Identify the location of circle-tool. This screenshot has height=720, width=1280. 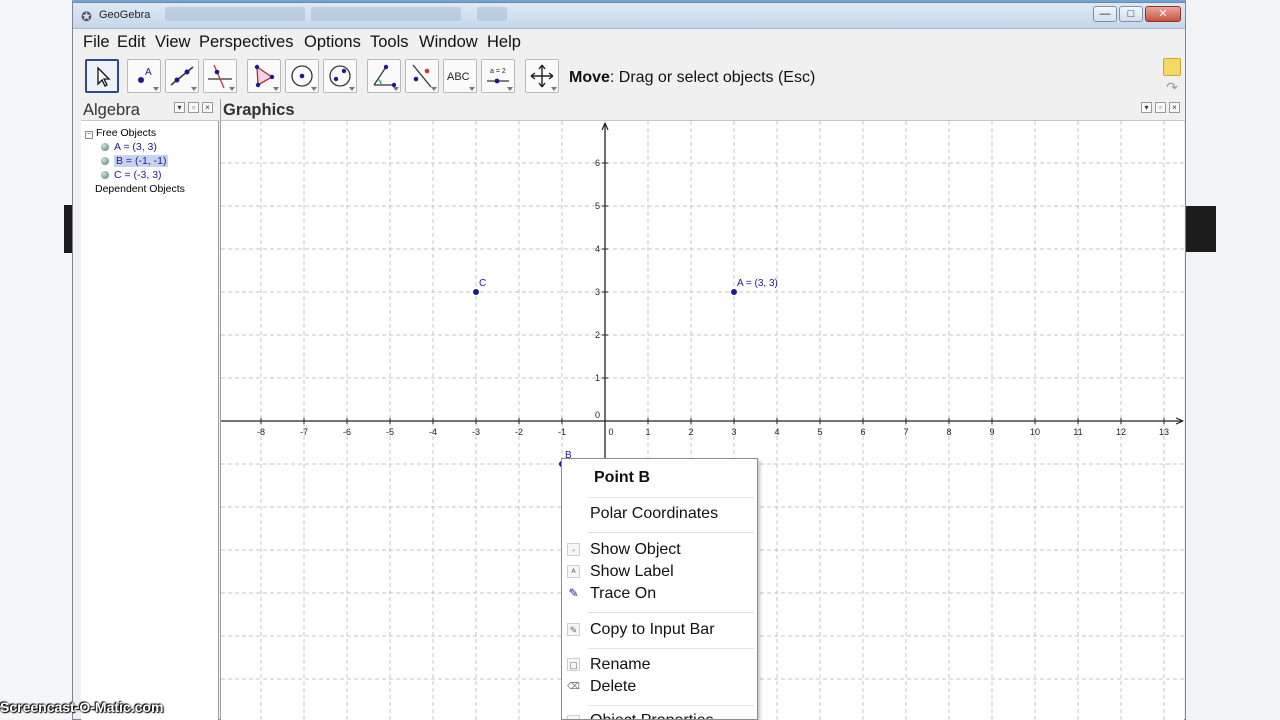
(302, 76).